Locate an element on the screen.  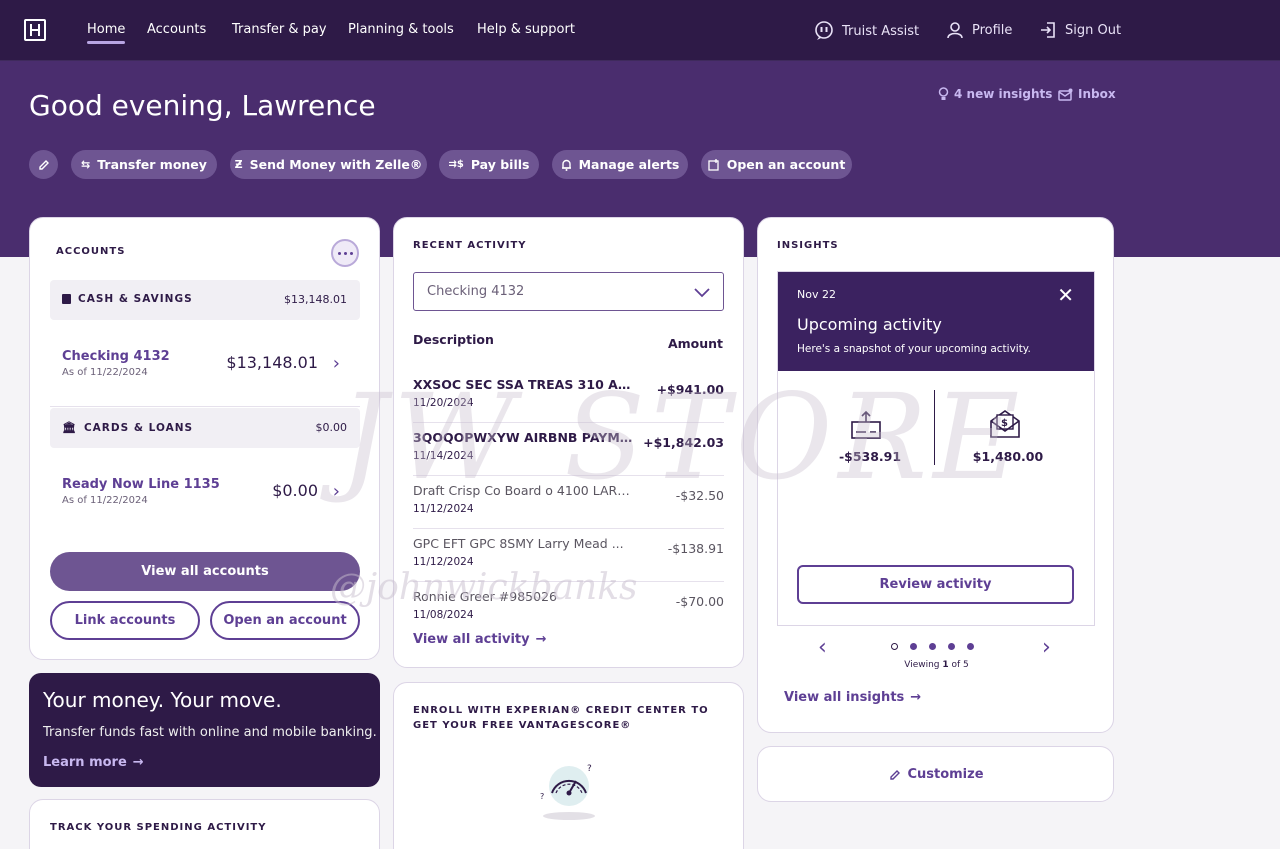
customize-link: Customize is located at coordinates (936, 774).